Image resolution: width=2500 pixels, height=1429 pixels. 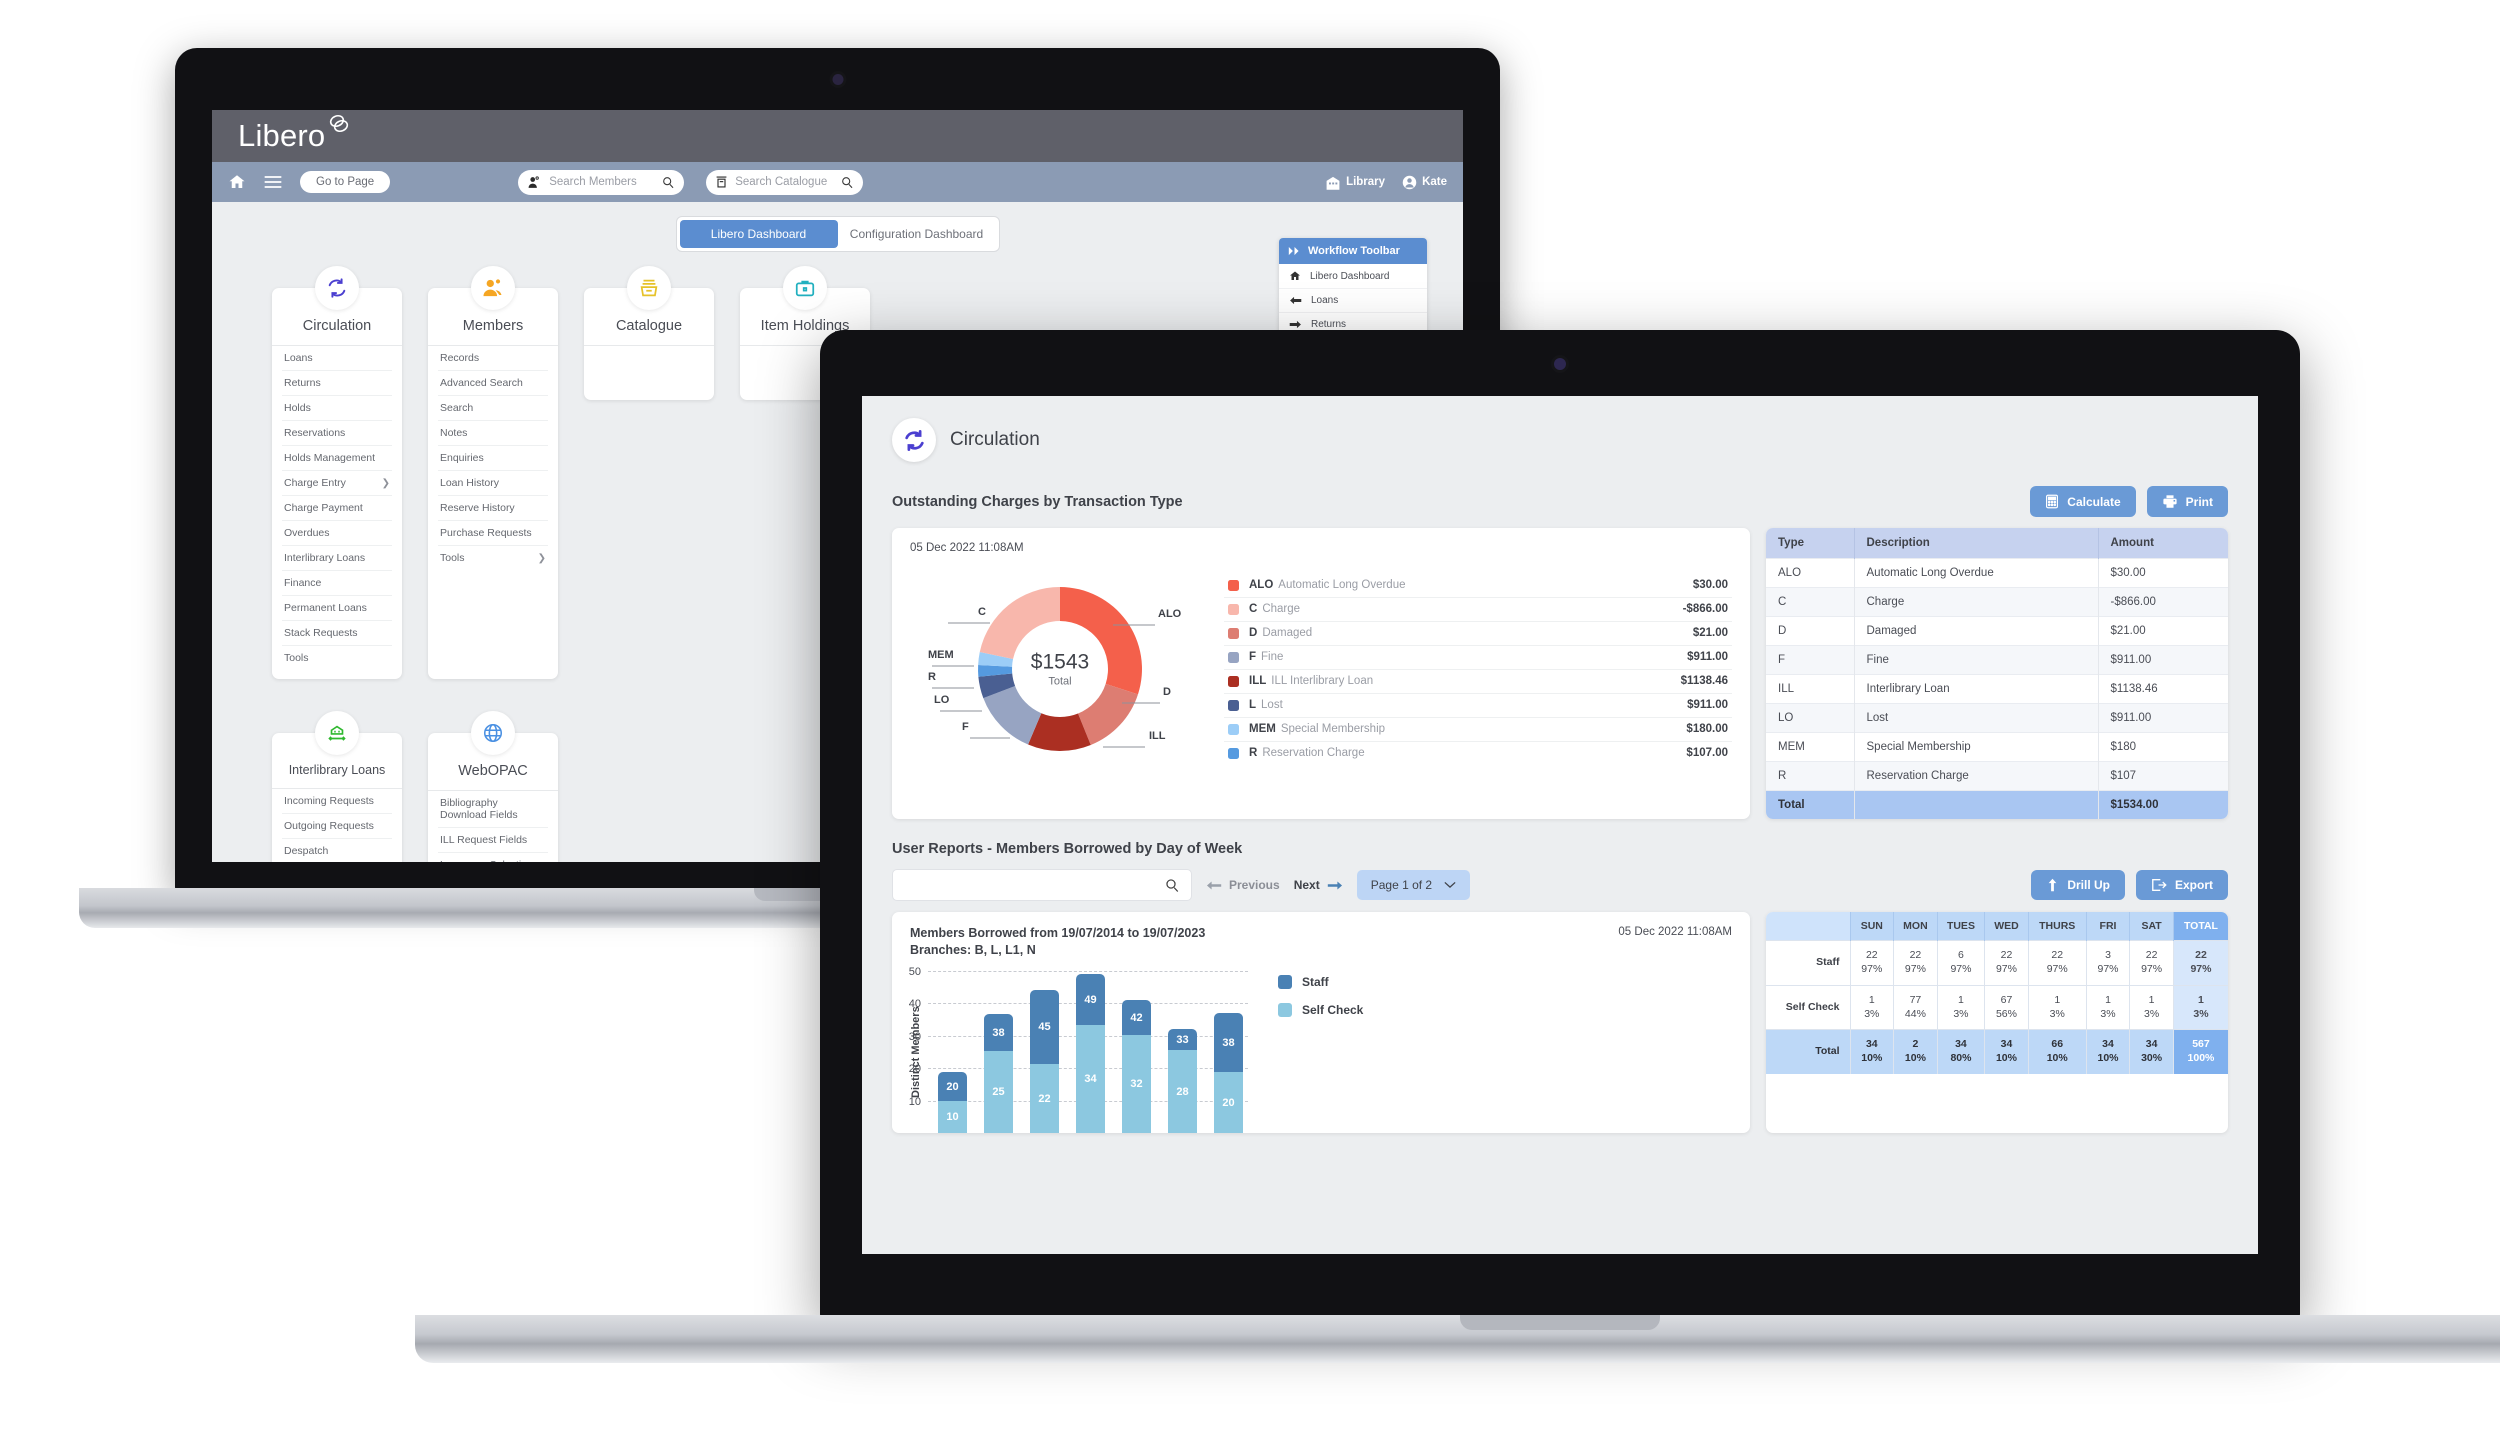 I want to click on legend-amount: $911.00, so click(x=1707, y=705).